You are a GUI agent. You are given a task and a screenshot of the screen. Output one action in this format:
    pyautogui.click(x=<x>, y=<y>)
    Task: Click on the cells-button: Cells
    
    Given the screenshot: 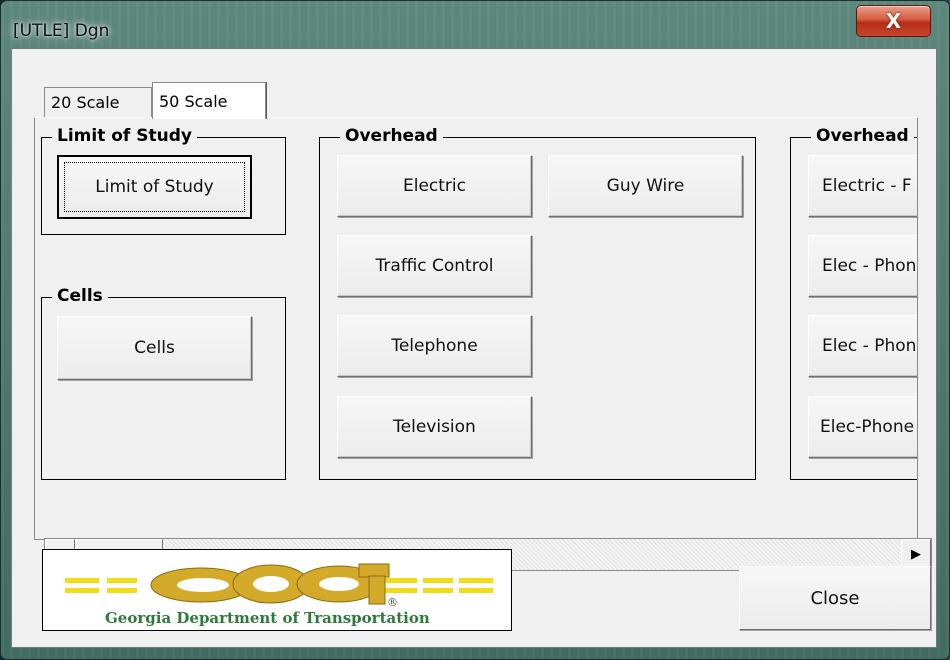 What is the action you would take?
    pyautogui.click(x=154, y=348)
    